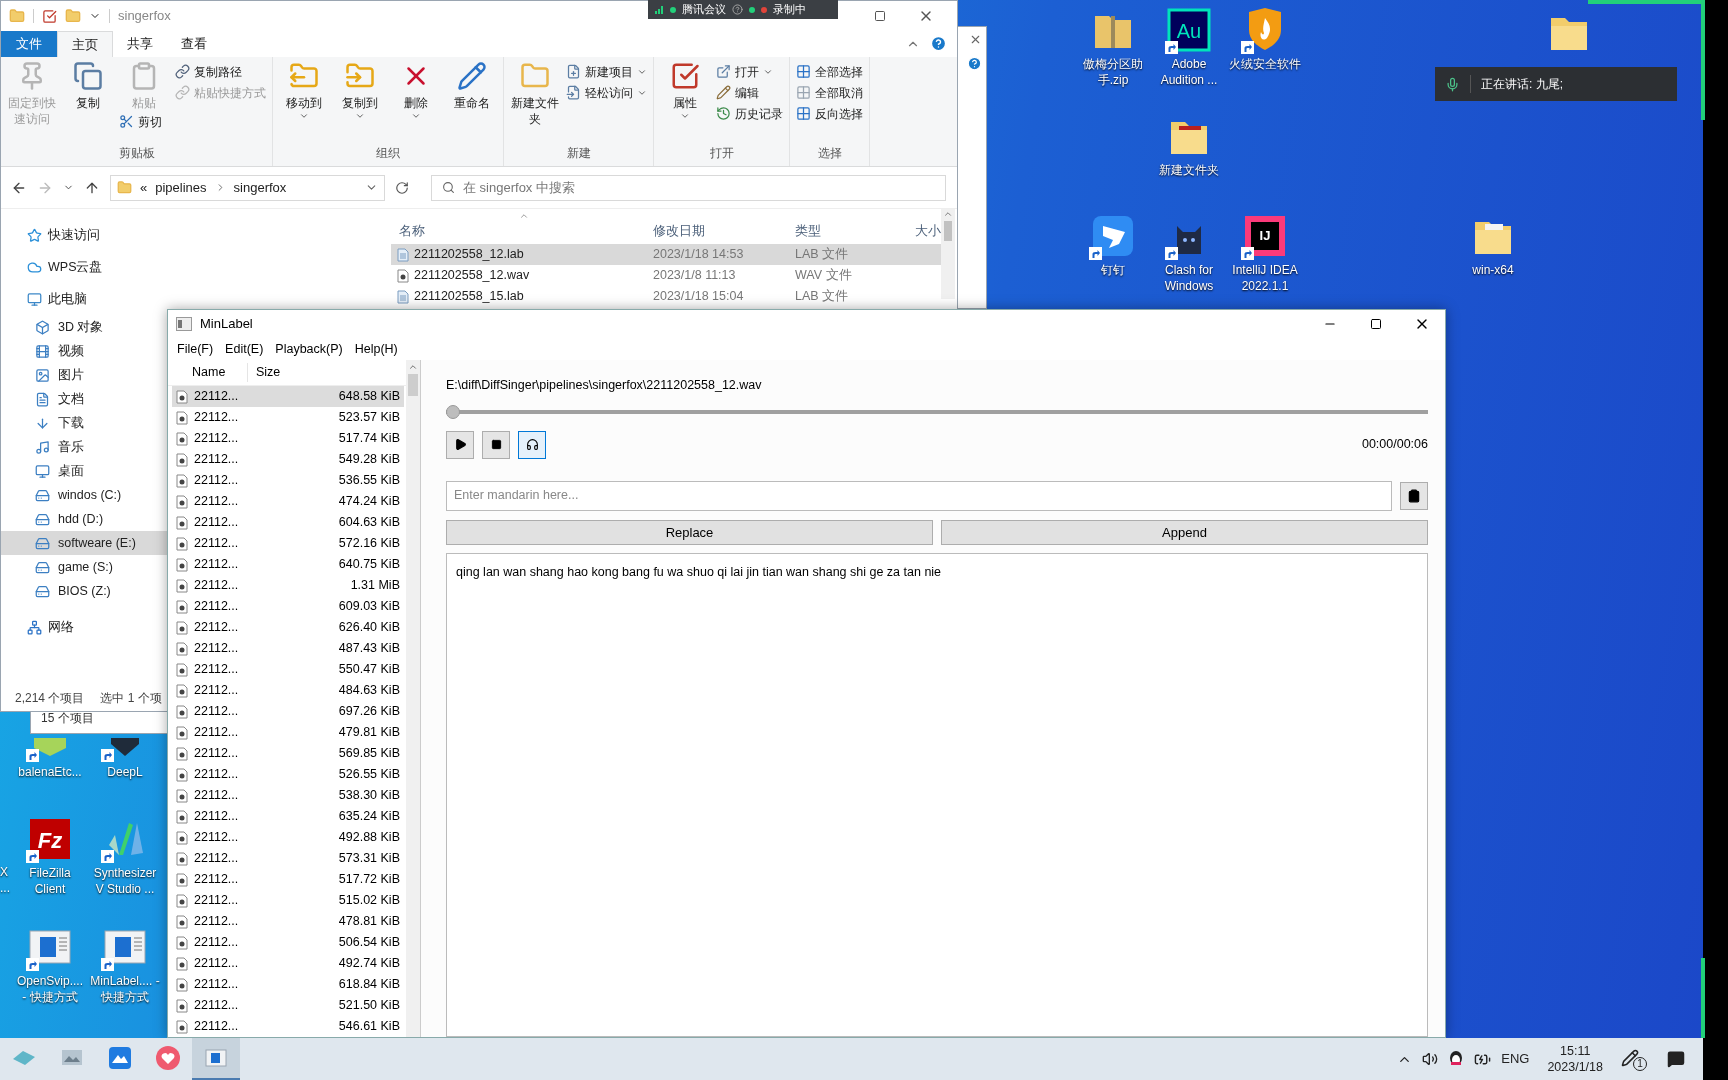 Image resolution: width=1728 pixels, height=1080 pixels. Describe the element at coordinates (244, 349) in the screenshot. I see `menu-item: Edit(E)` at that location.